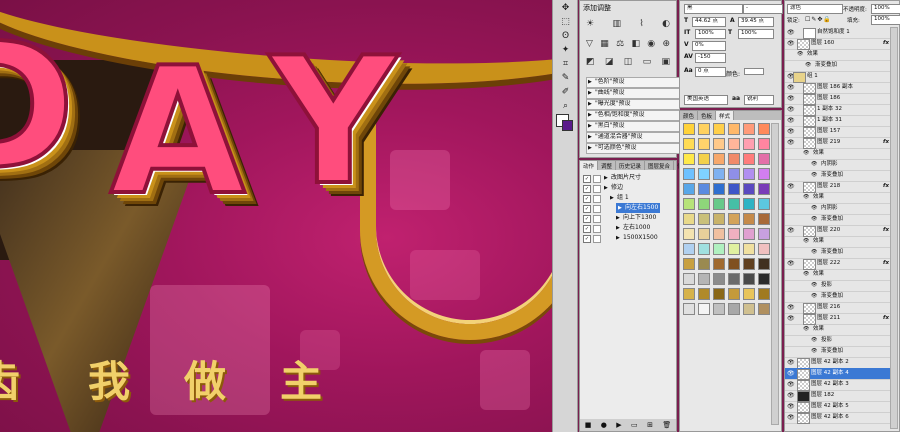 The width and height of the screenshot is (900, 432). What do you see at coordinates (633, 126) in the screenshot?
I see `preset-item: "黑白"预设` at bounding box center [633, 126].